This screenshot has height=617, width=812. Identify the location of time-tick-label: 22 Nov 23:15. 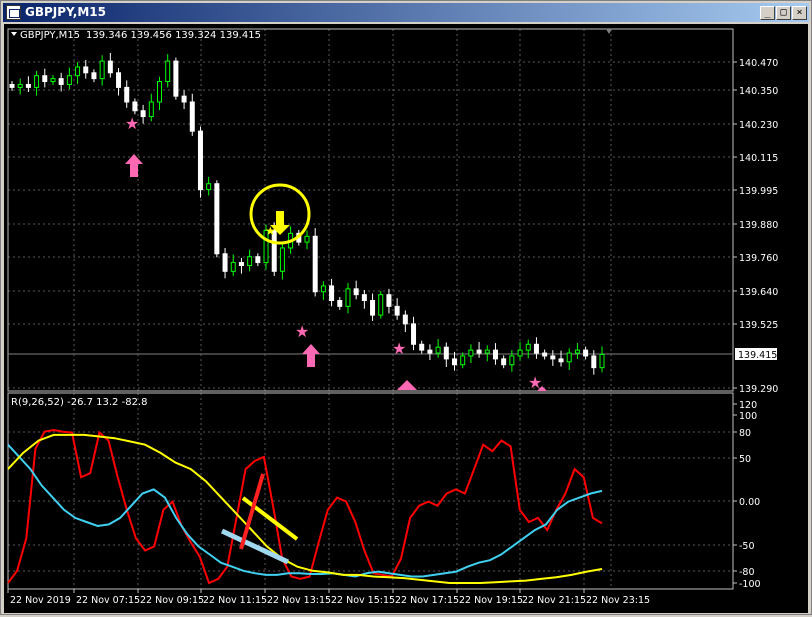
(618, 600).